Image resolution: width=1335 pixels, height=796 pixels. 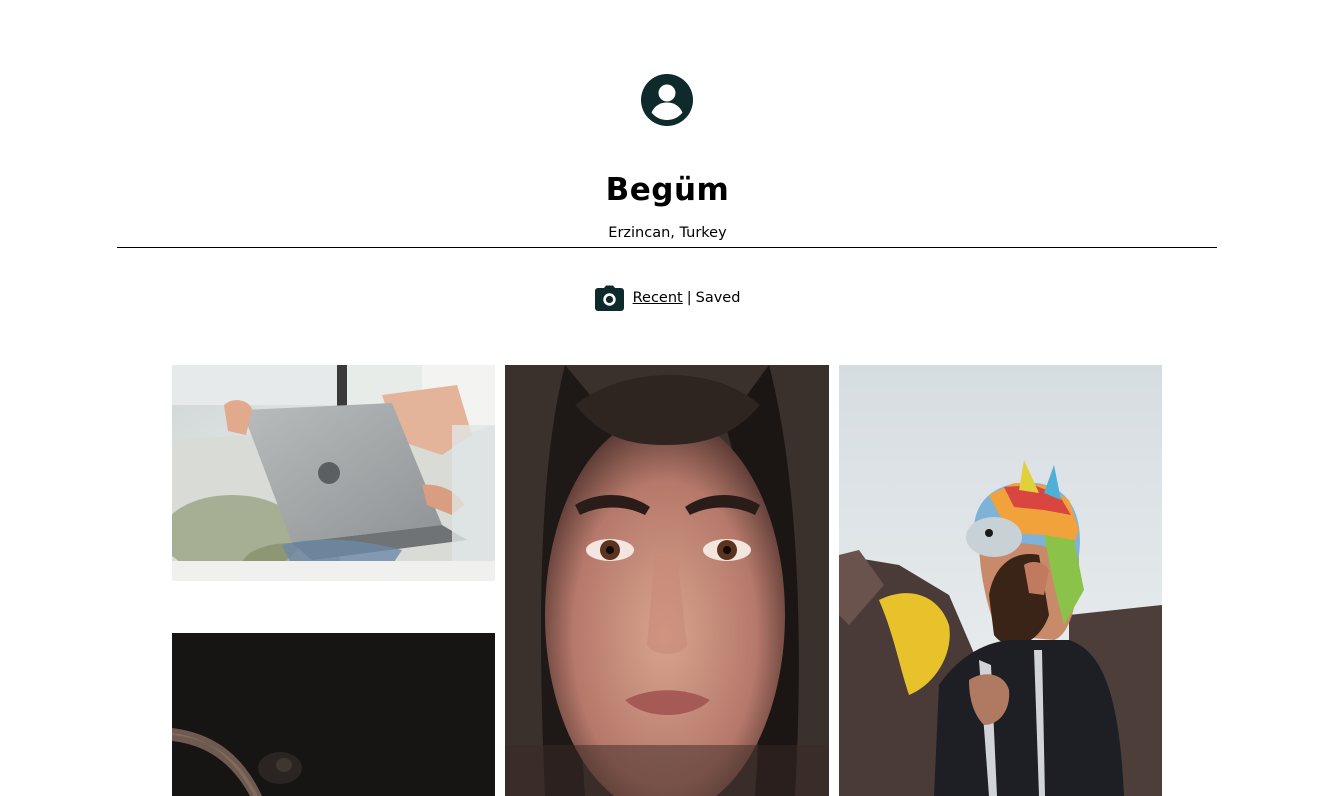 What do you see at coordinates (1000, 580) in the screenshot?
I see `man-unicorn-hat-photo` at bounding box center [1000, 580].